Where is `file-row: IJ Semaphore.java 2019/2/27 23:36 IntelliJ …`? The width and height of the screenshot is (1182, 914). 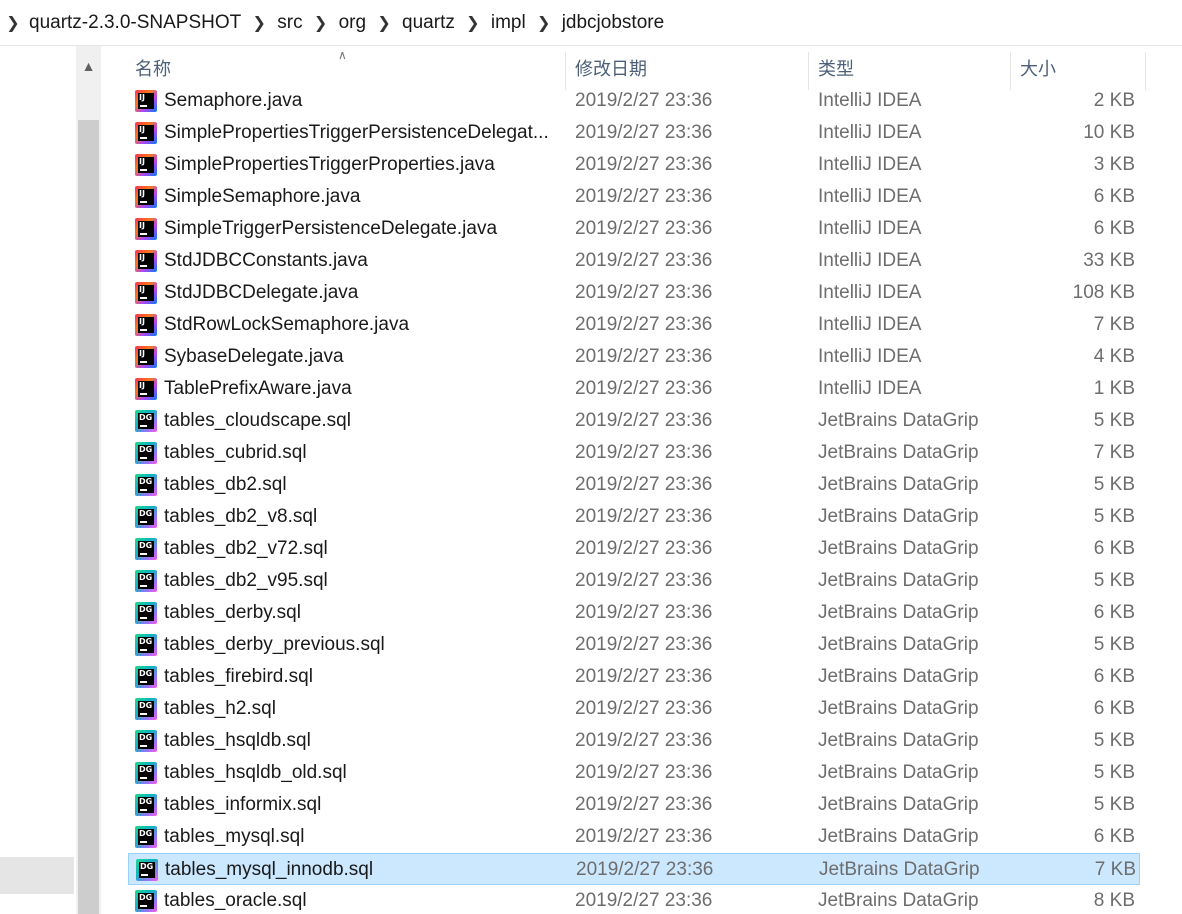 file-row: IJ Semaphore.java 2019/2/27 23:36 IntelliJ … is located at coordinates (634, 101).